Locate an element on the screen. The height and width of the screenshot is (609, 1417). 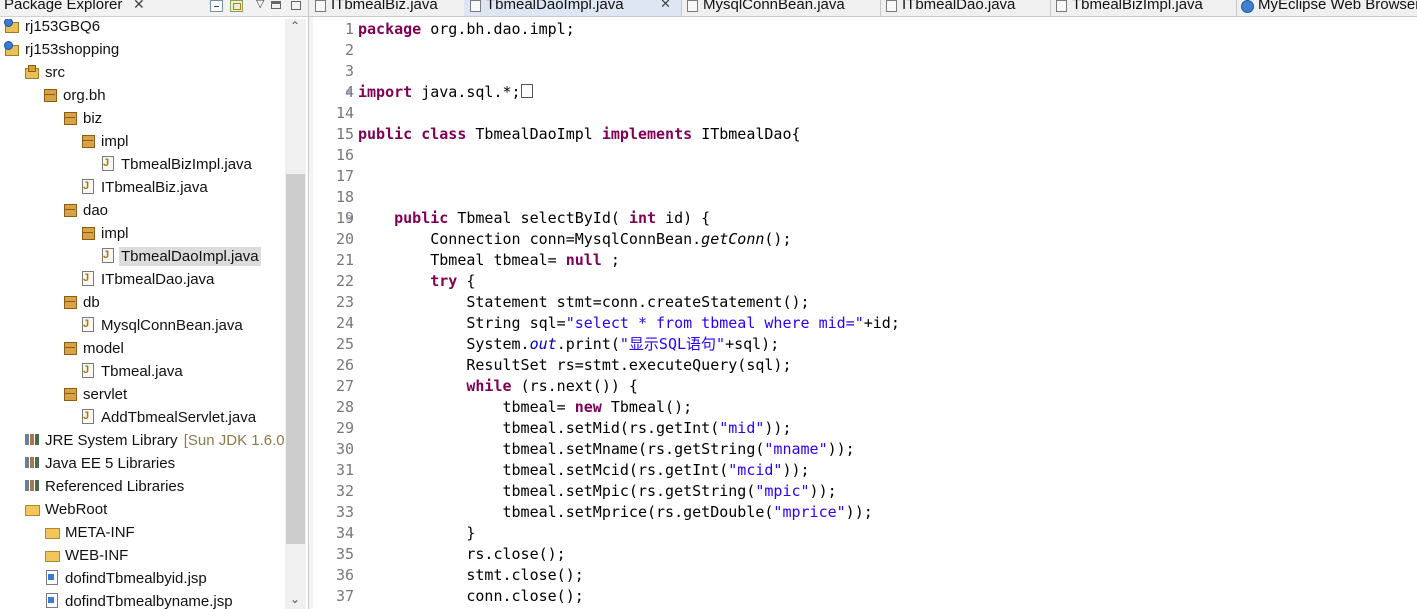
tree-item: Tbmeal.java is located at coordinates (132, 371).